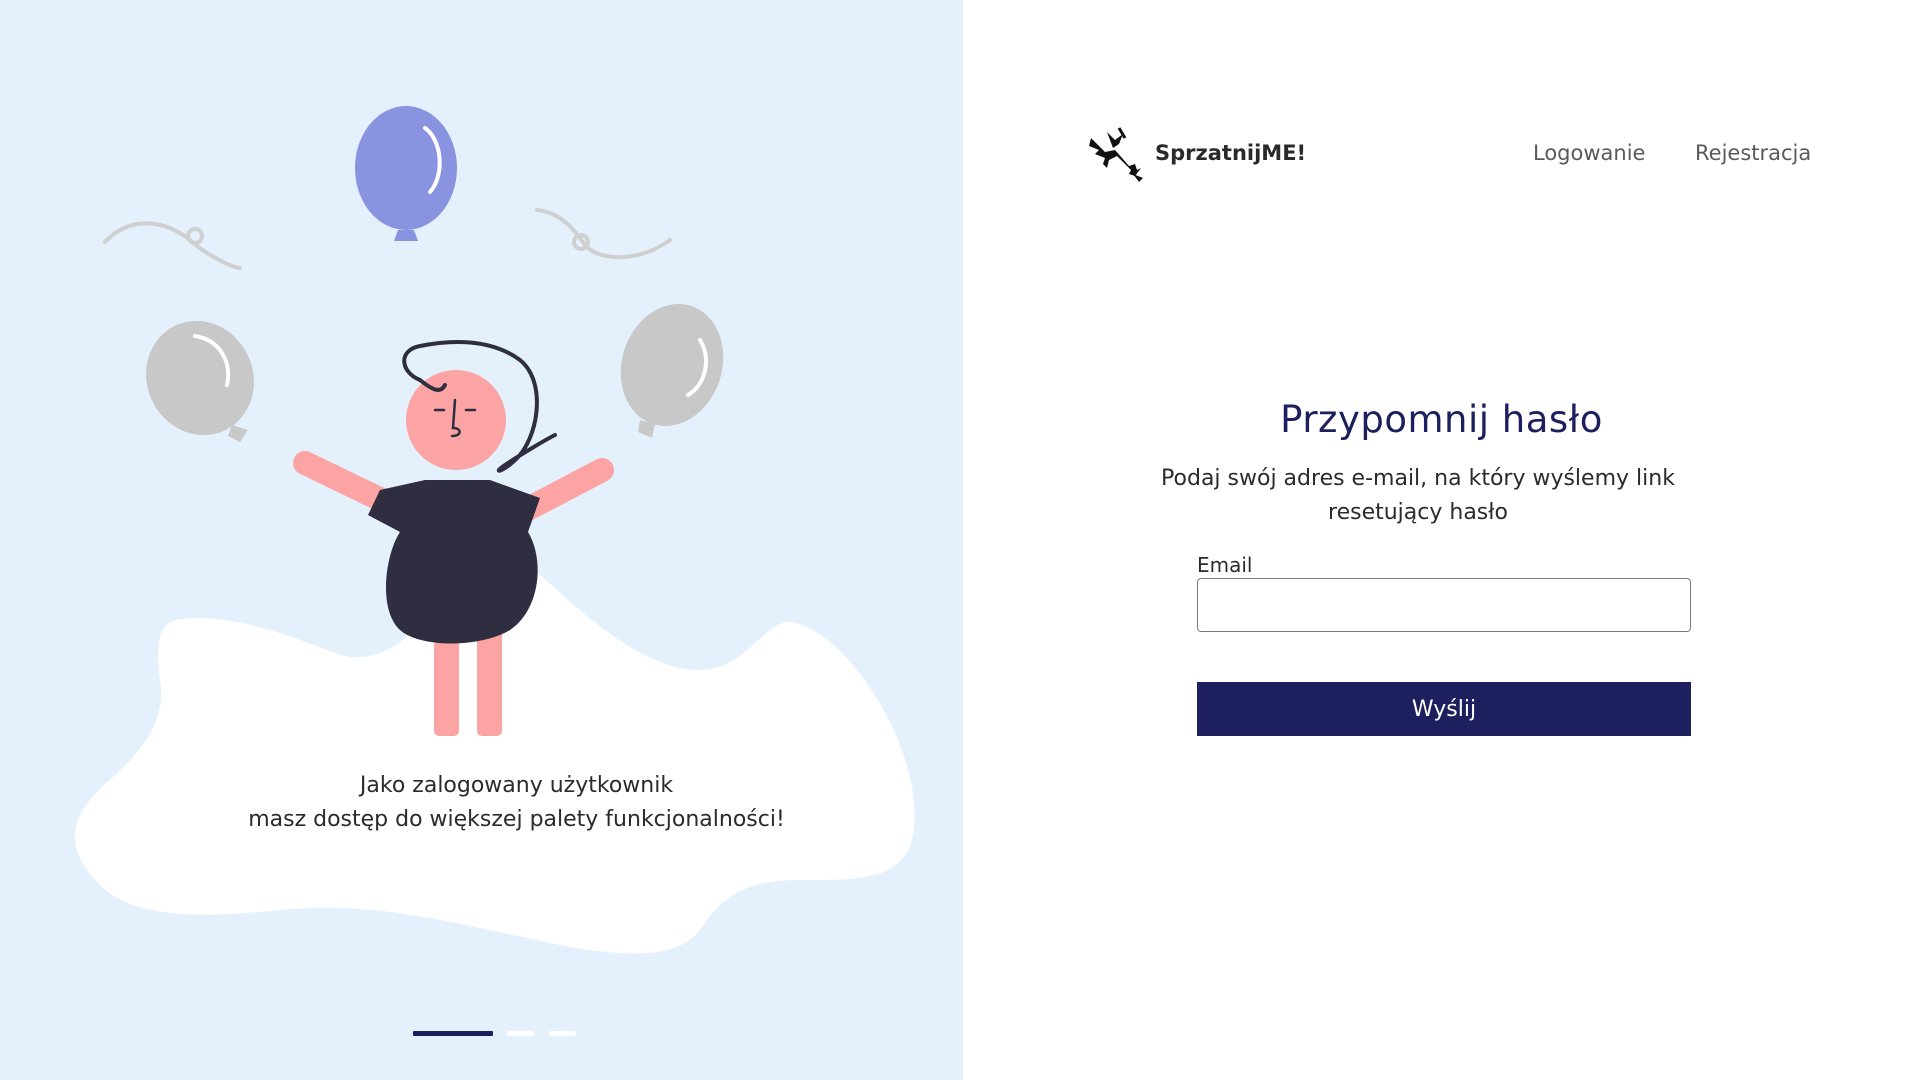 Image resolution: width=1920 pixels, height=1080 pixels. I want to click on nav-login-link: Logowanie, so click(1589, 153).